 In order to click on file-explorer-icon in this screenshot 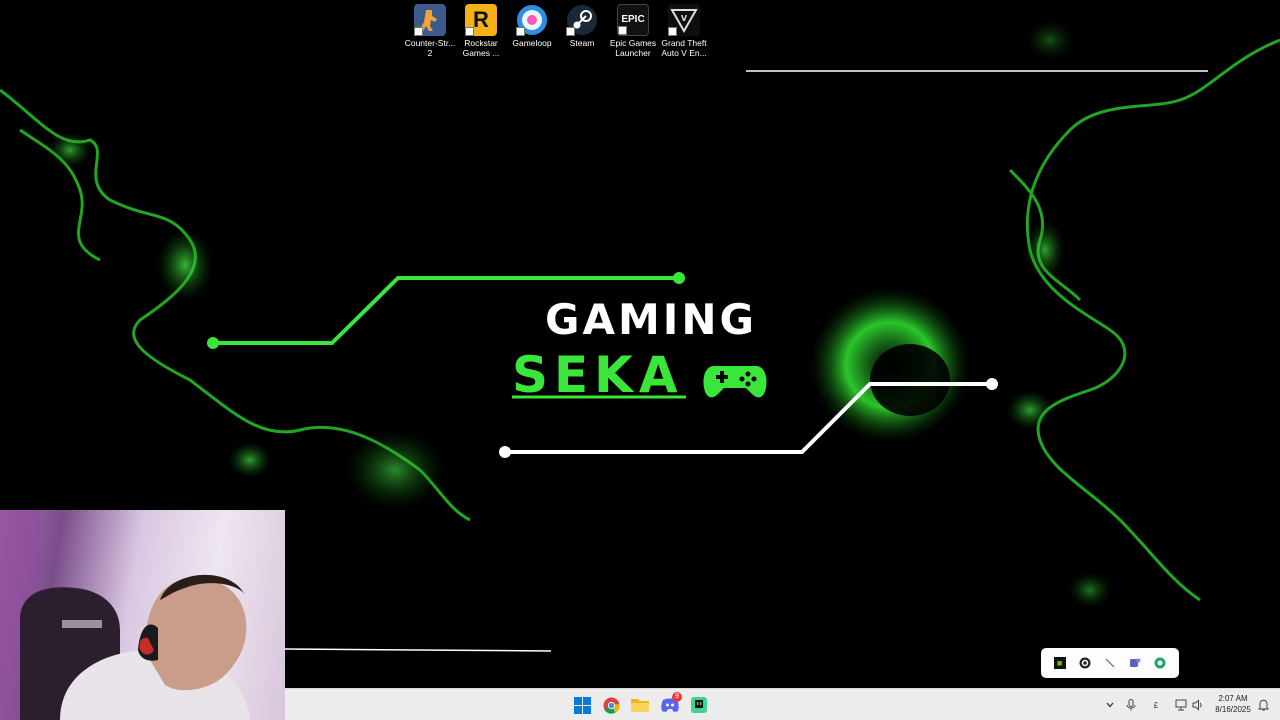, I will do `click(640, 705)`.